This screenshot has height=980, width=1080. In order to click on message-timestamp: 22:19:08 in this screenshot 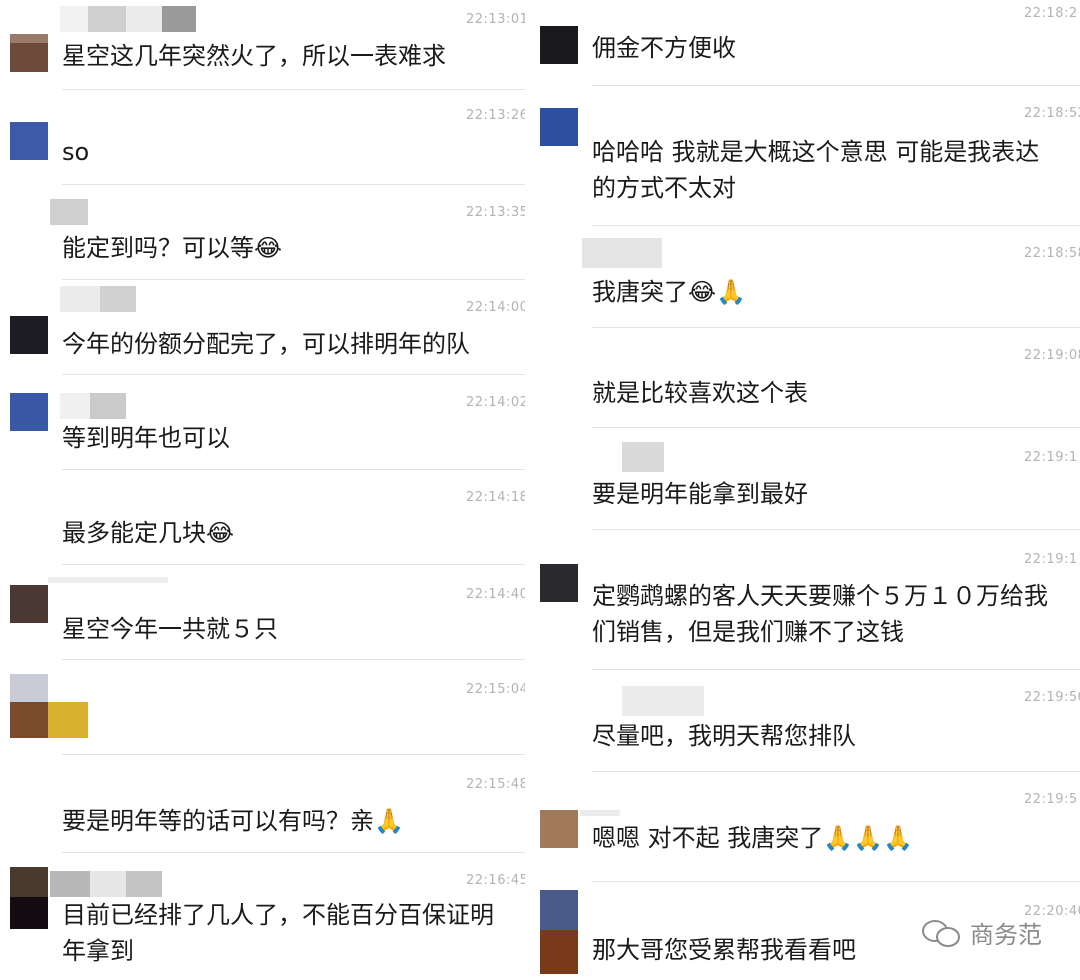, I will do `click(1052, 355)`.